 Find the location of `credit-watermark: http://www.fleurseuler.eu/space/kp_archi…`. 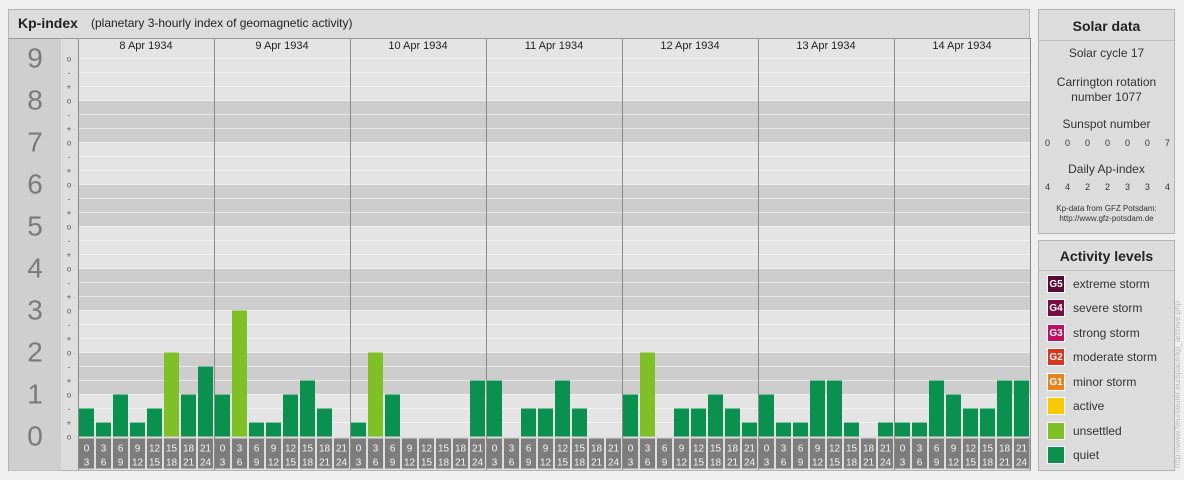

credit-watermark: http://www.fleurseuler.eu/space/kp_archi… is located at coordinates (1177, 384).